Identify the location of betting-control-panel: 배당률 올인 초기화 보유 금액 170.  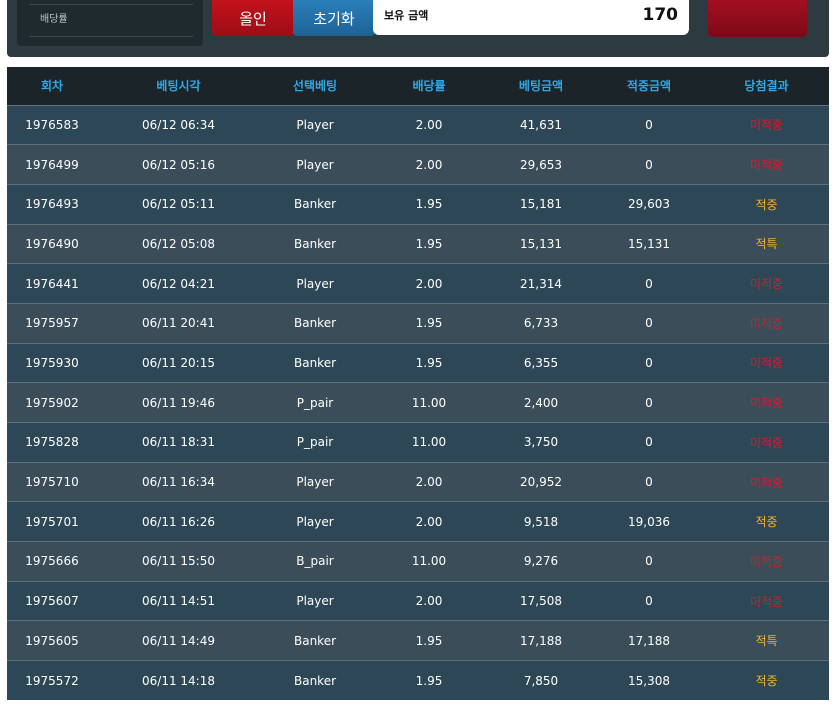
(418, 28).